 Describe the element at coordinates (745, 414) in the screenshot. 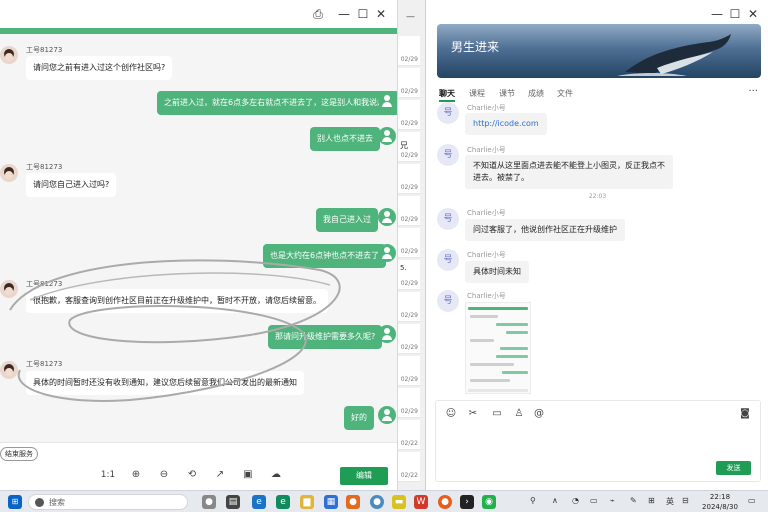

I see `camera-icon: ◙` at that location.